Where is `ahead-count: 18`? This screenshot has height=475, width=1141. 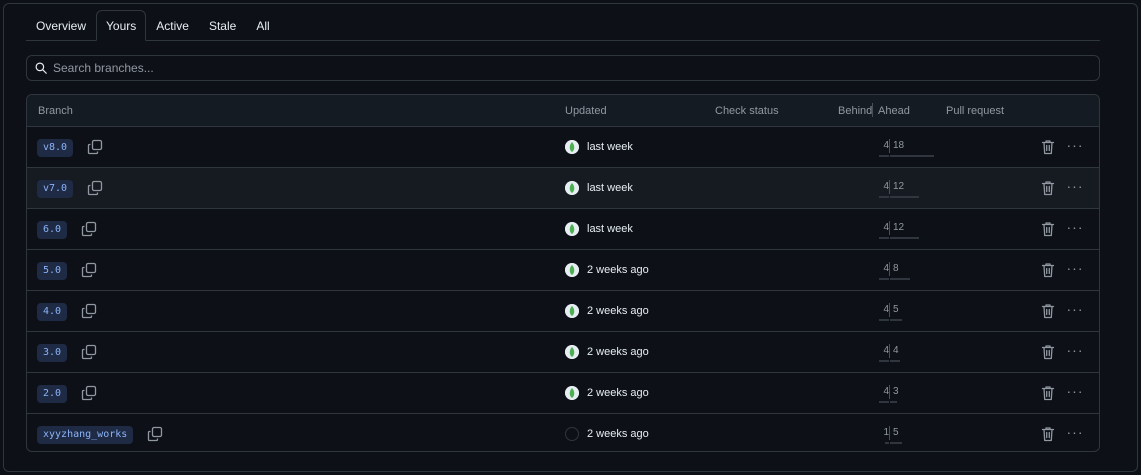
ahead-count: 18 is located at coordinates (899, 145).